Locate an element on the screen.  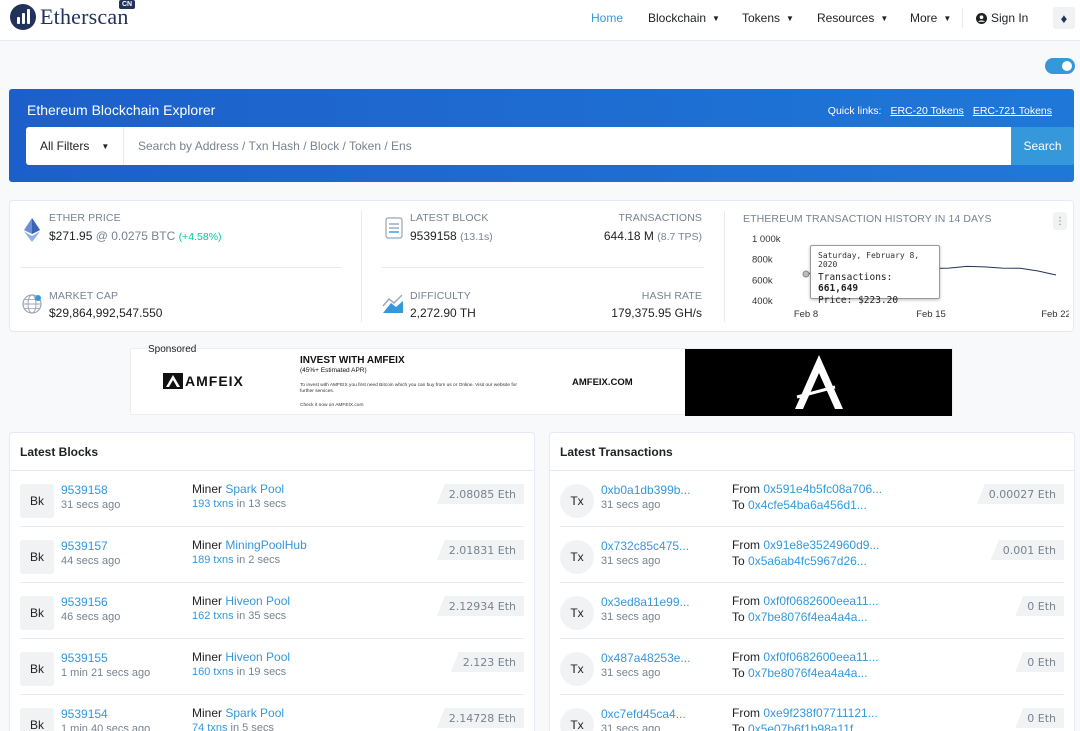
hash-rate-label: HASH RATE is located at coordinates (671, 296).